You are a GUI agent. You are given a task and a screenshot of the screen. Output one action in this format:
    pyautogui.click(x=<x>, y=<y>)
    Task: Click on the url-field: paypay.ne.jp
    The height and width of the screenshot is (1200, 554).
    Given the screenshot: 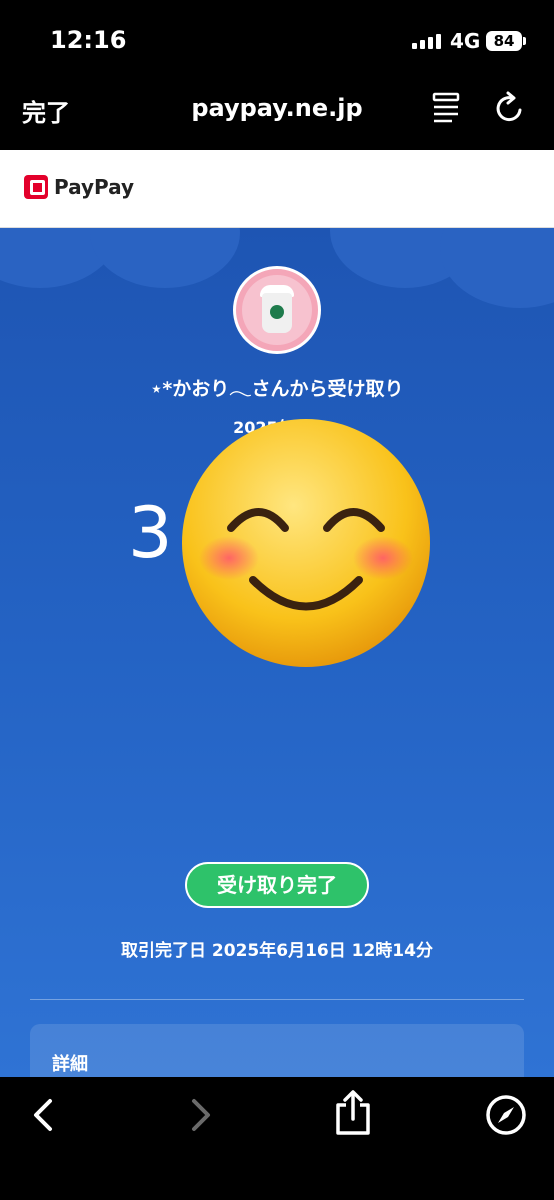 What is the action you would take?
    pyautogui.click(x=277, y=108)
    